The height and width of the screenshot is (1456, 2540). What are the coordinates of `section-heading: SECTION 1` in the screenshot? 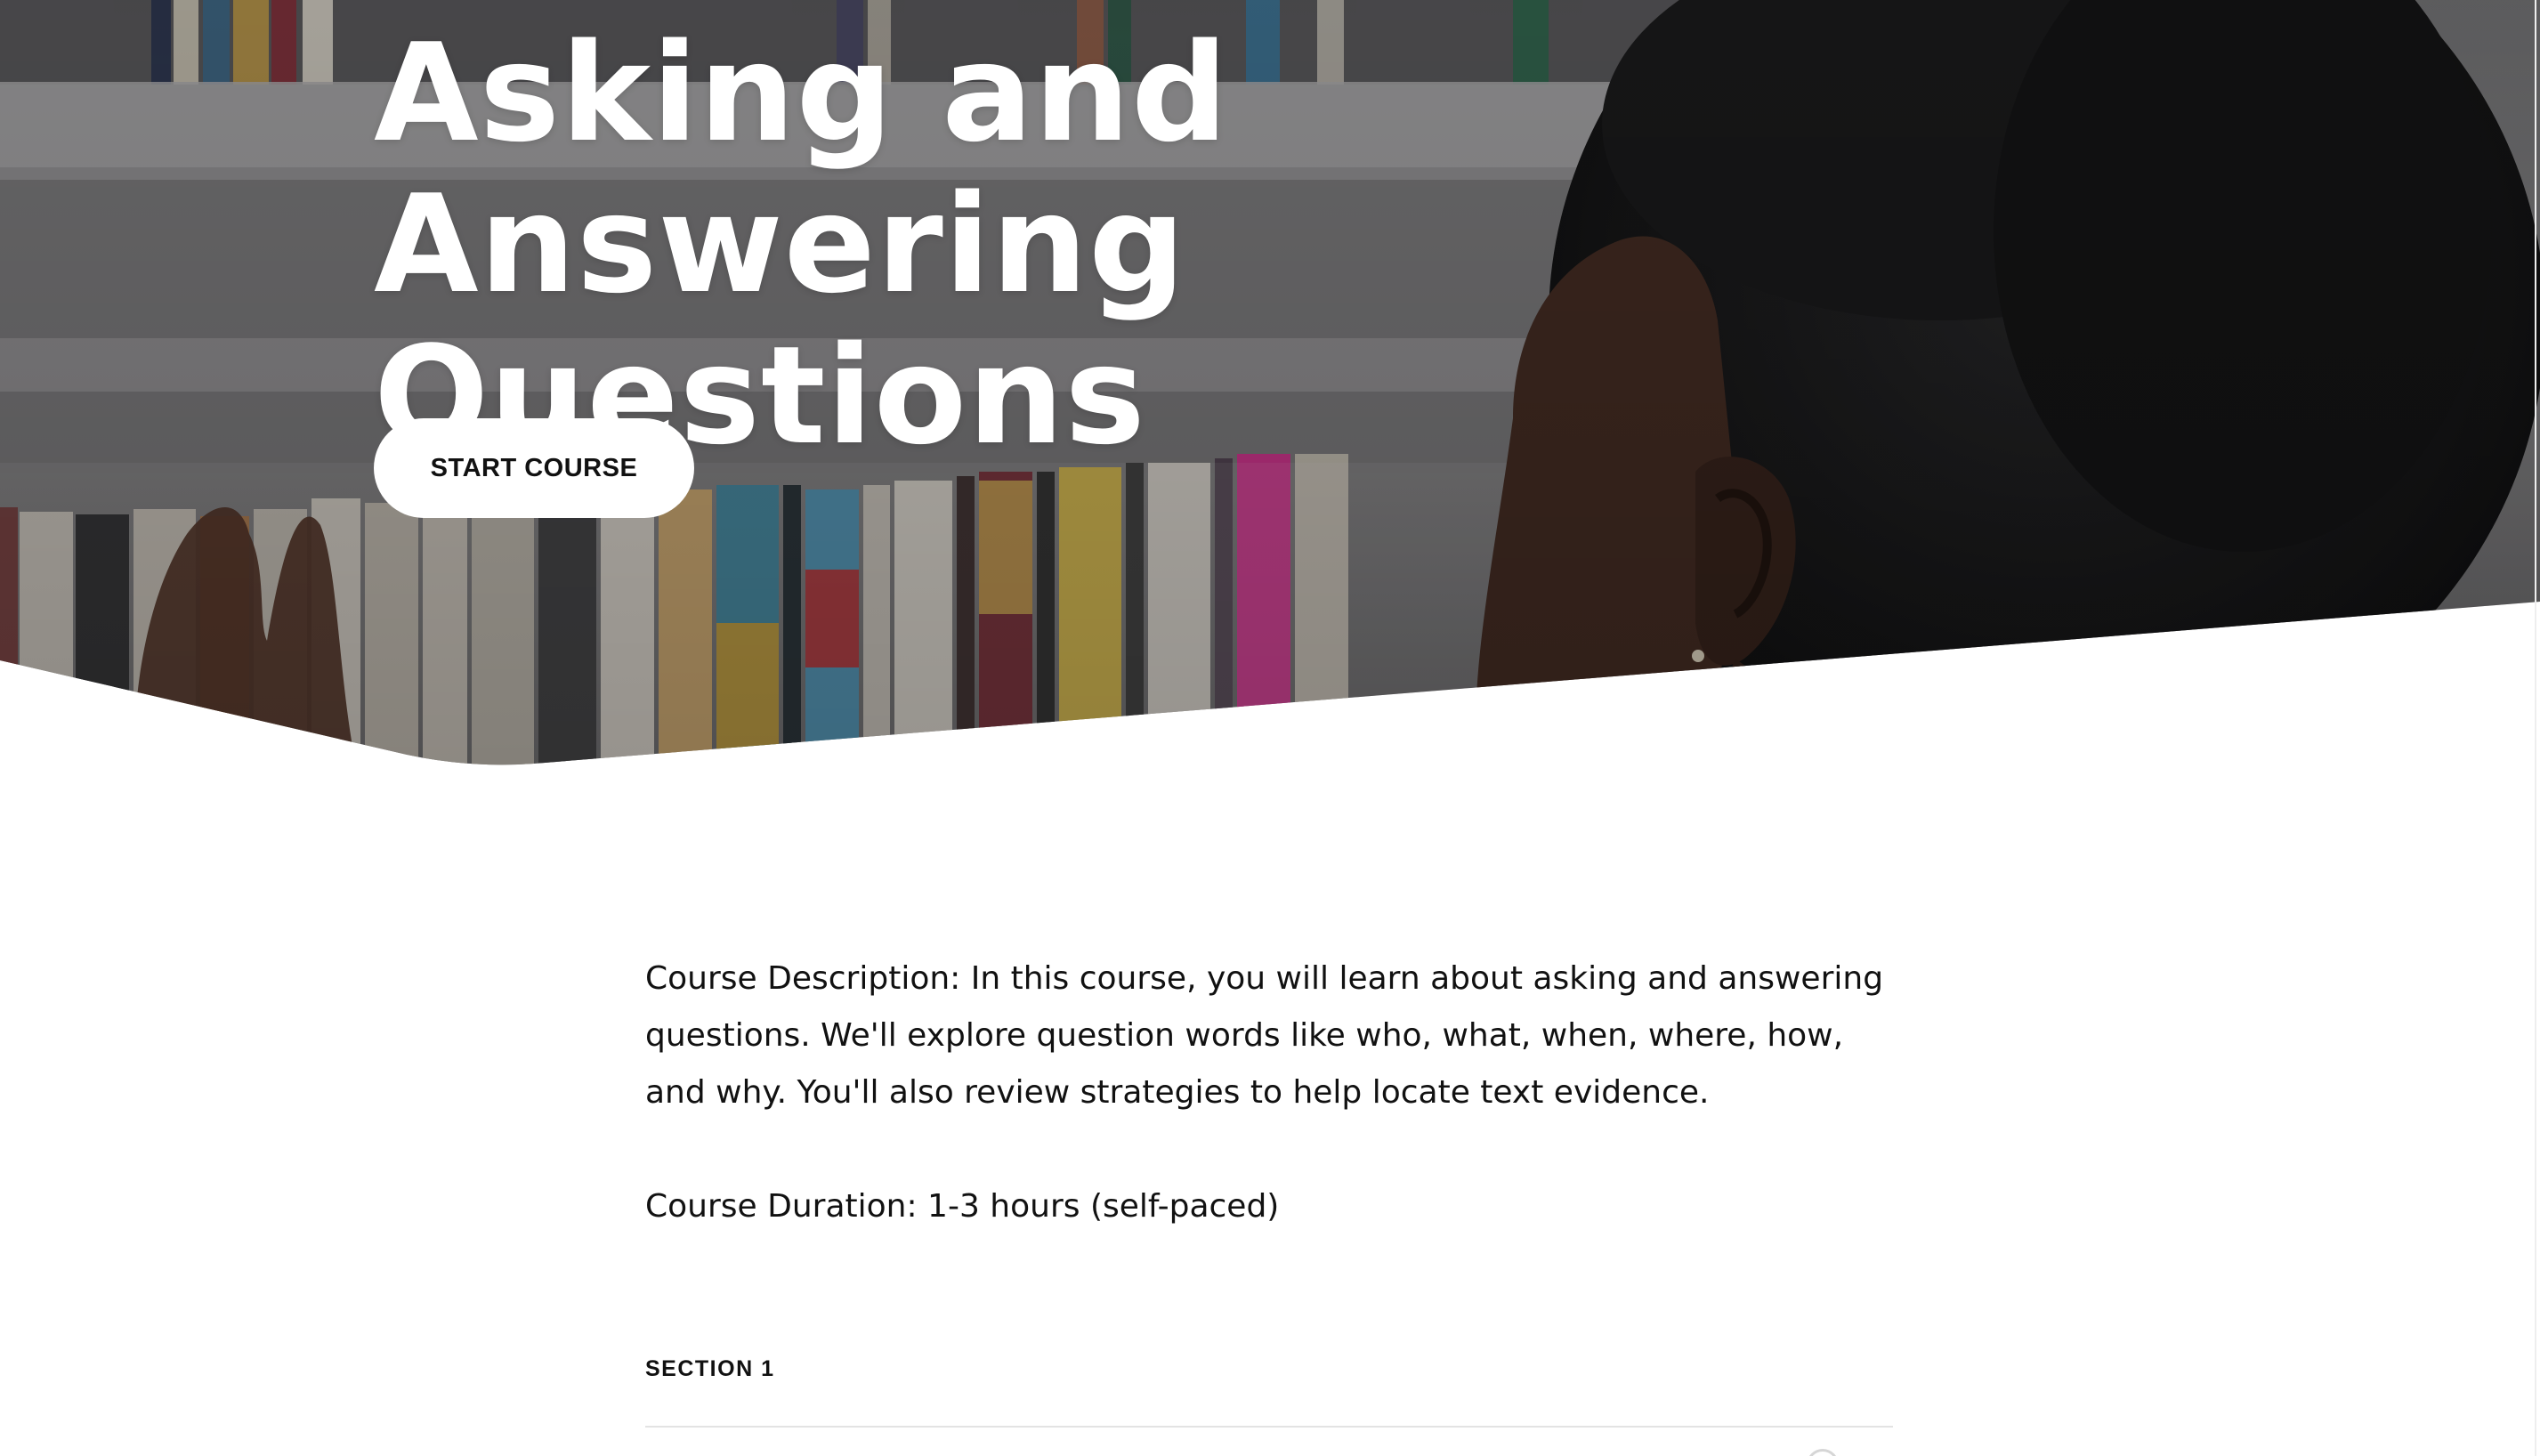 It's located at (710, 1368).